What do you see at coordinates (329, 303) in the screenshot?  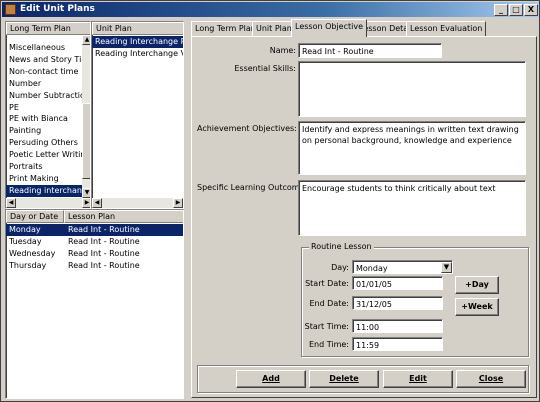 I see `end-date-label: End Date:` at bounding box center [329, 303].